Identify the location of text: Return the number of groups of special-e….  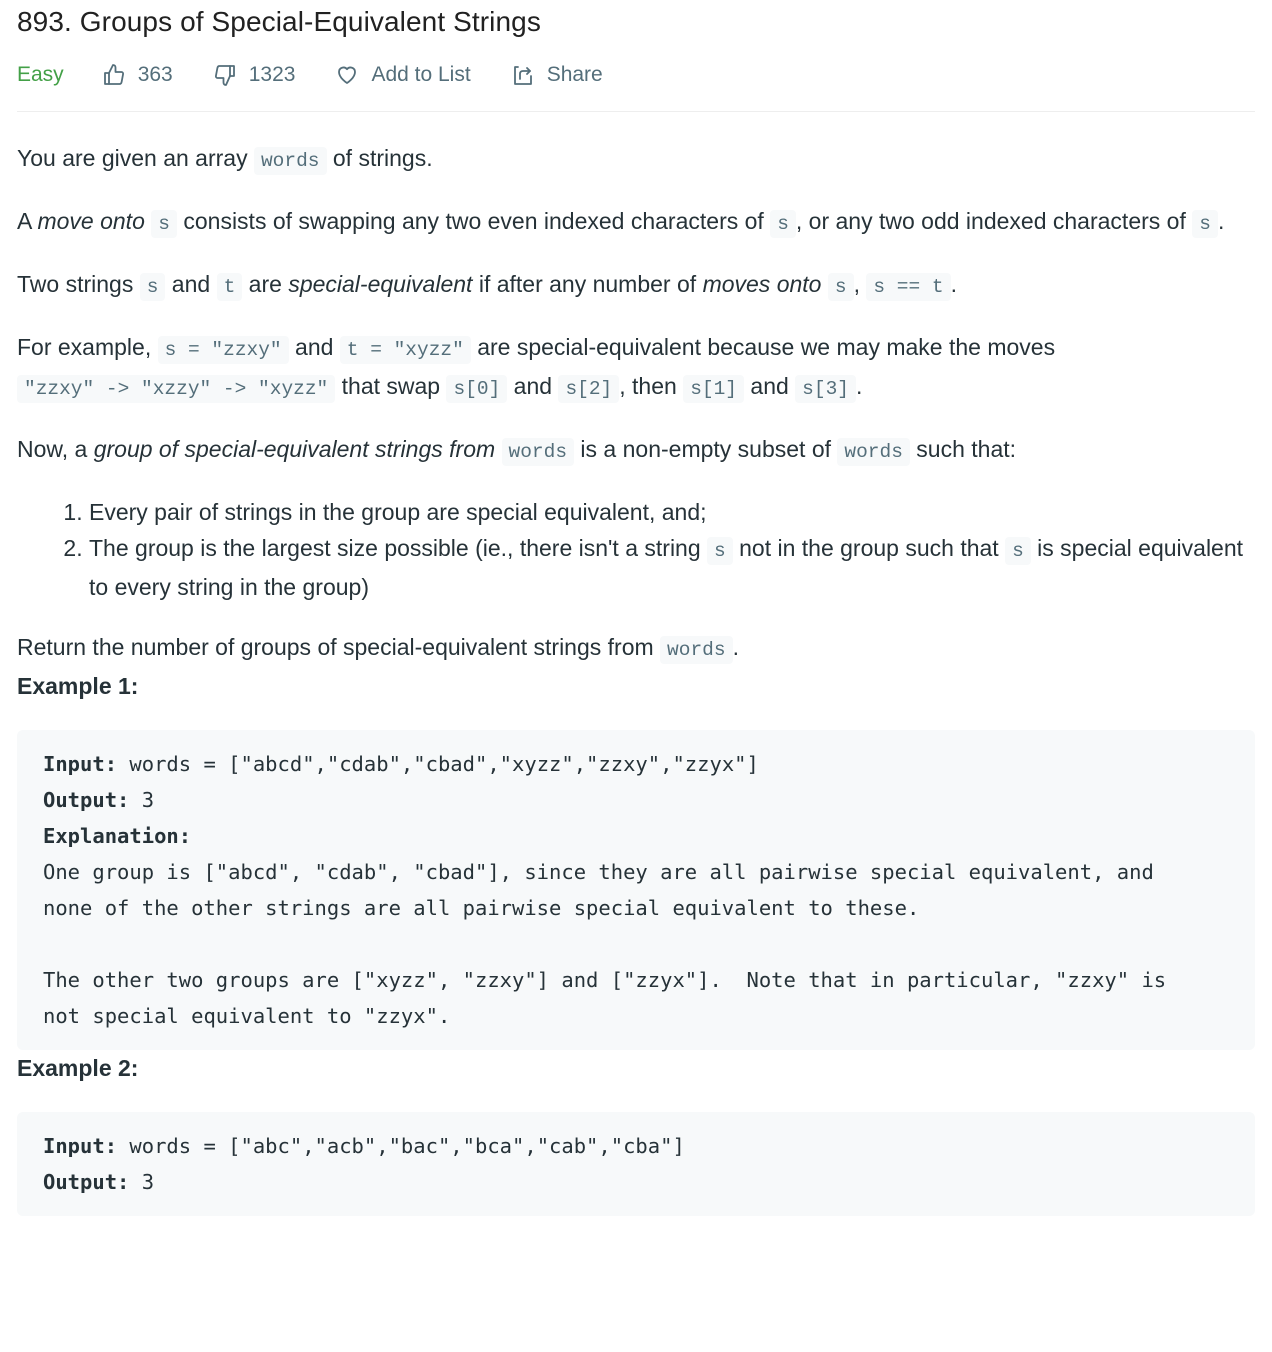
(339, 647).